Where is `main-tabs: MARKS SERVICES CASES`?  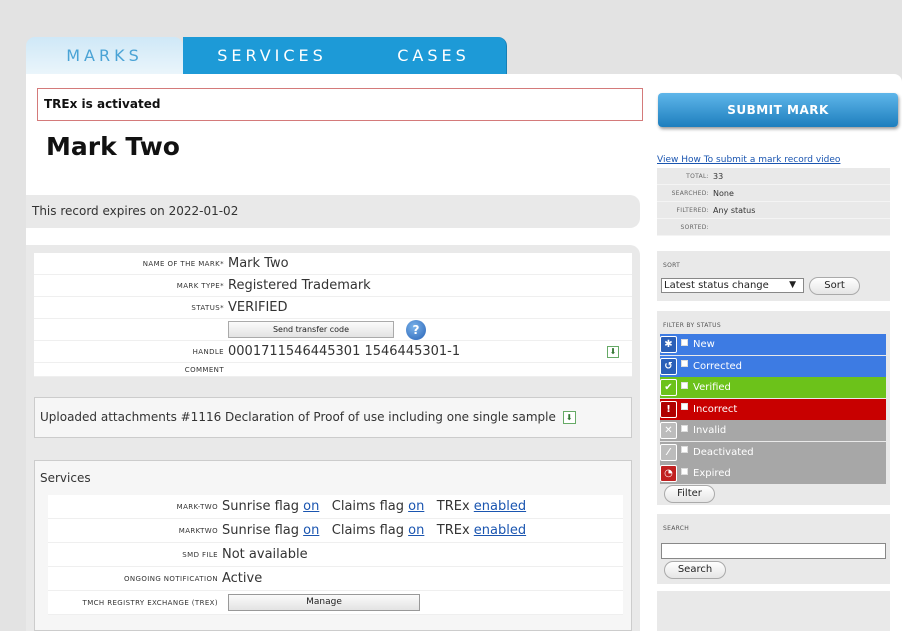 main-tabs: MARKS SERVICES CASES is located at coordinates (266, 55).